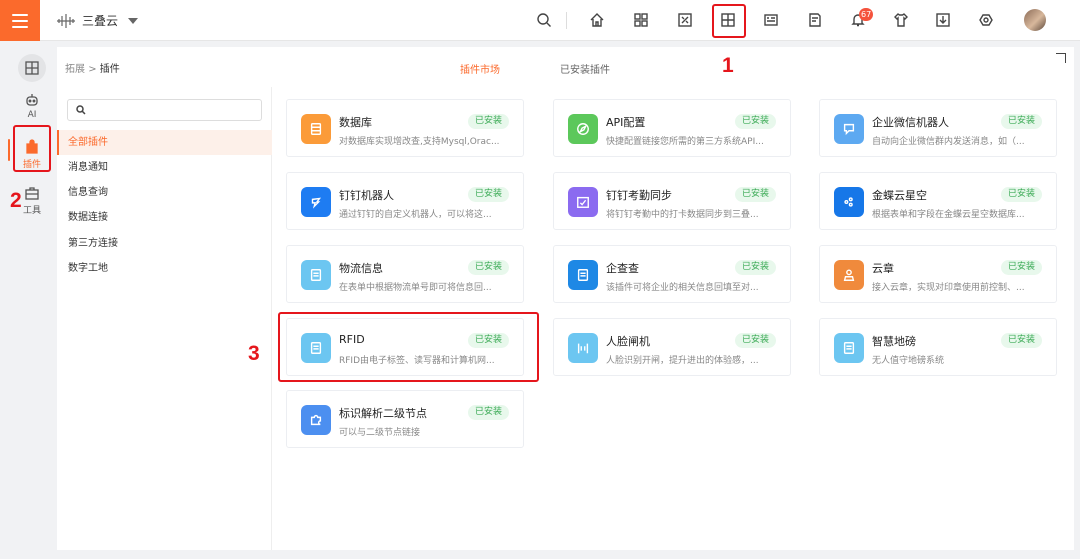  I want to click on left-rail: AI 插件 工具, so click(28, 296).